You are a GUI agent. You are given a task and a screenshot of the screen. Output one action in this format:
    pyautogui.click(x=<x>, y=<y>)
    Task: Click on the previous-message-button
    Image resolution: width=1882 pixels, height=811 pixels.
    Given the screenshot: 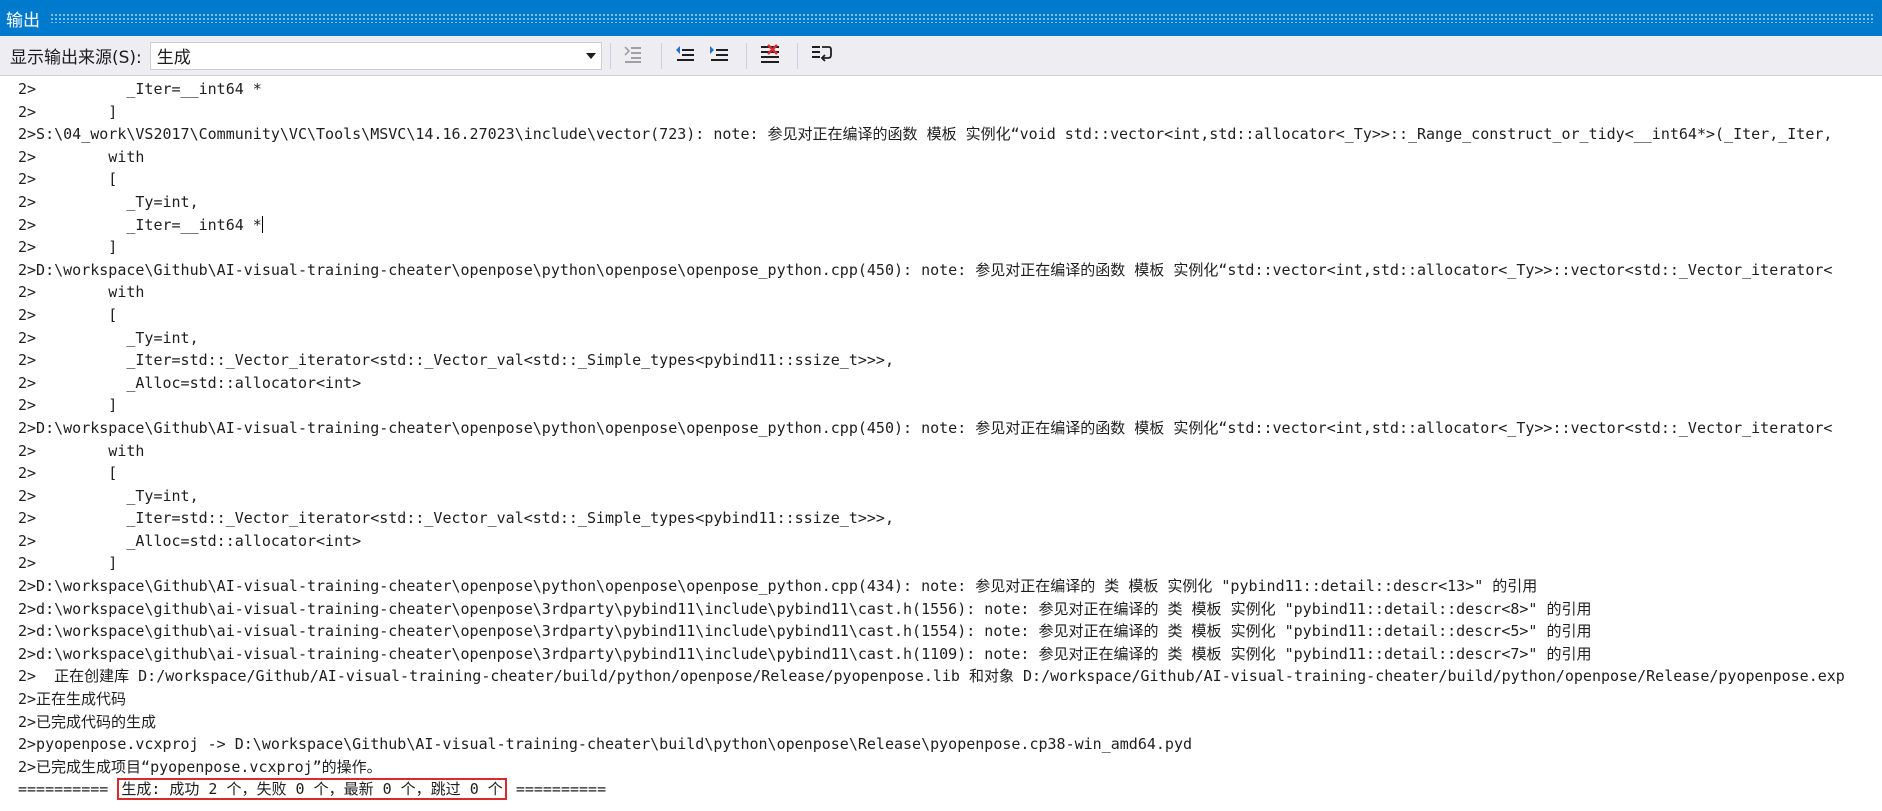 What is the action you would take?
    pyautogui.click(x=685, y=56)
    